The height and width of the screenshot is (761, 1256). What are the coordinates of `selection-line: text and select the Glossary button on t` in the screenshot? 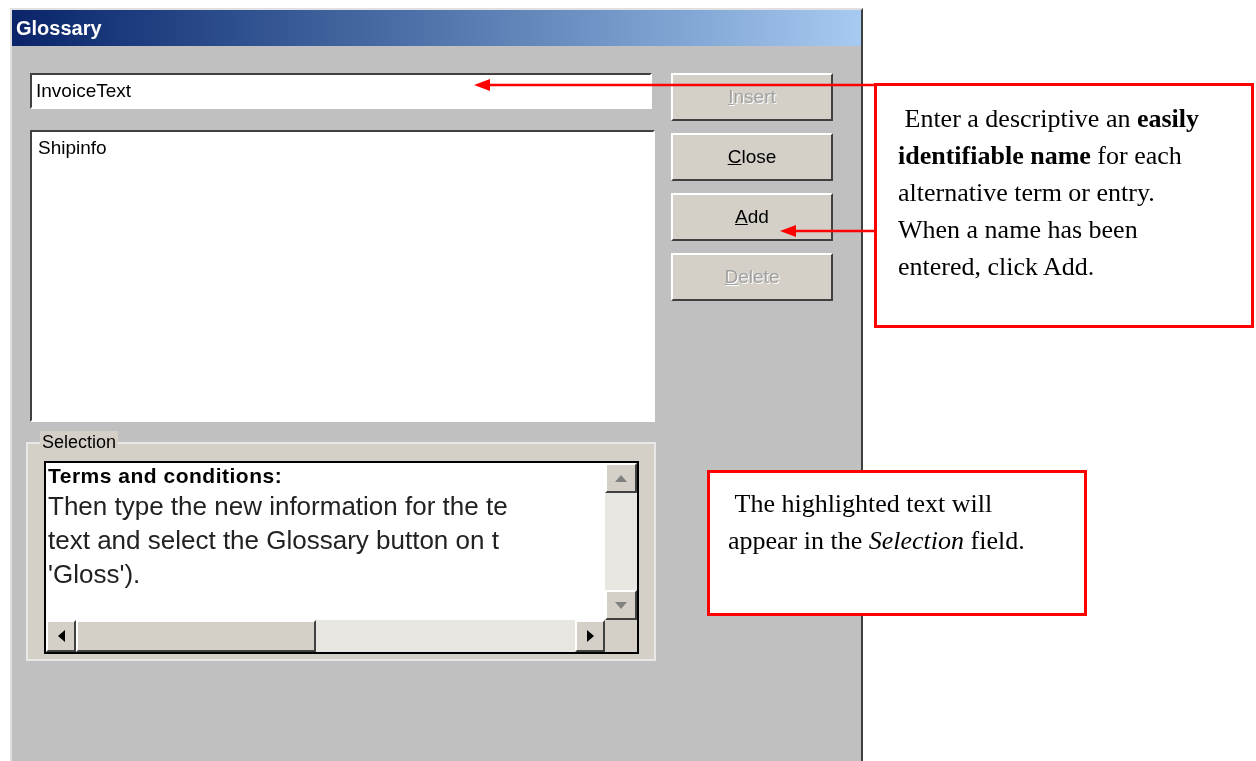 It's located at (274, 540).